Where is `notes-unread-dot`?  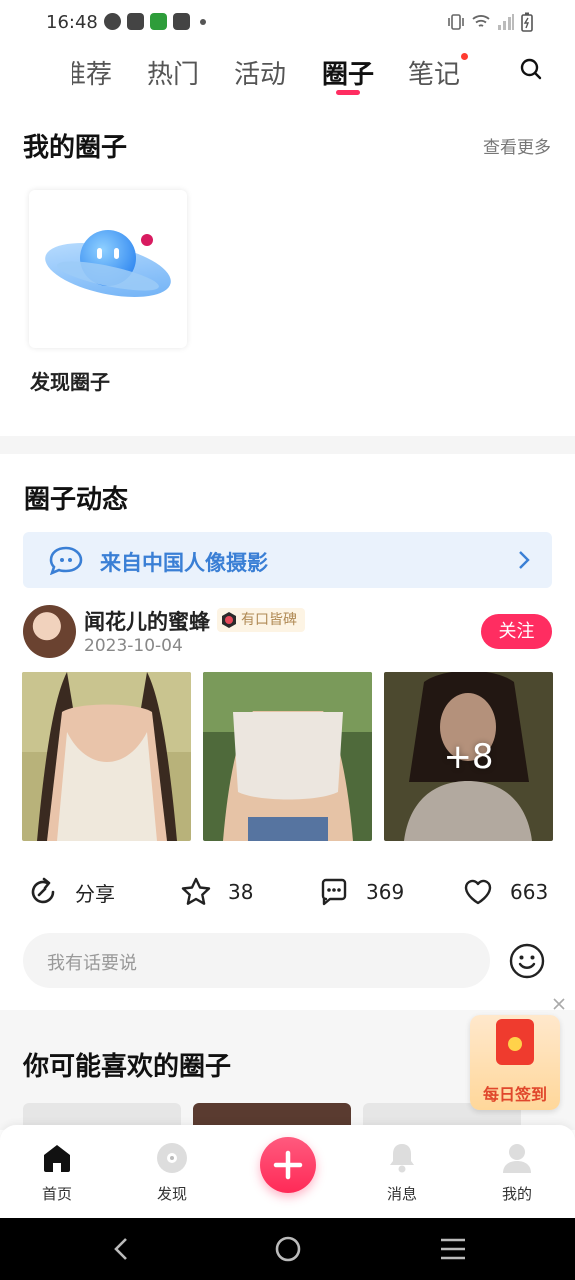
notes-unread-dot is located at coordinates (464, 56).